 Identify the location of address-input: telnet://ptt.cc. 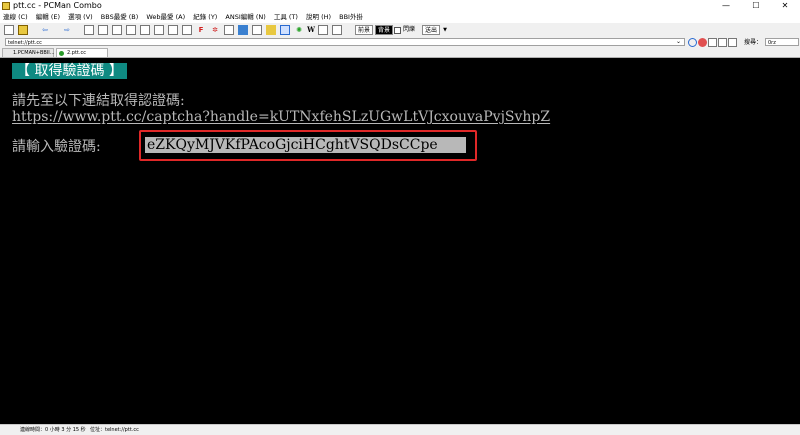
(345, 42).